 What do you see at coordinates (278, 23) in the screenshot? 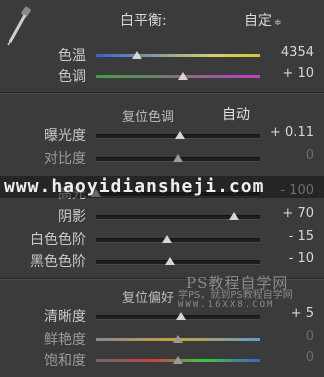
I see `dropdown-arrow-icon: ≑` at bounding box center [278, 23].